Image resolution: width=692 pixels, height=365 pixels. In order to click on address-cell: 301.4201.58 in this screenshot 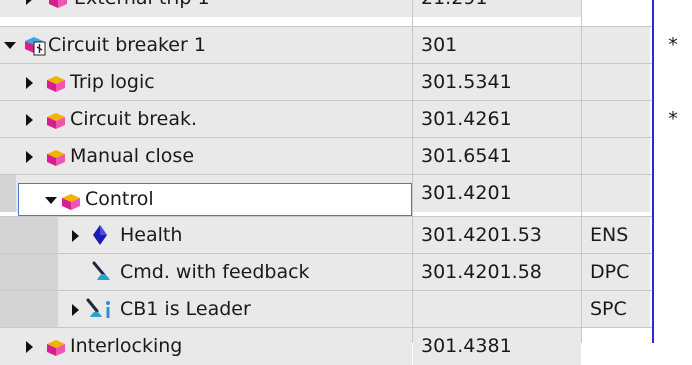, I will do `click(497, 272)`.